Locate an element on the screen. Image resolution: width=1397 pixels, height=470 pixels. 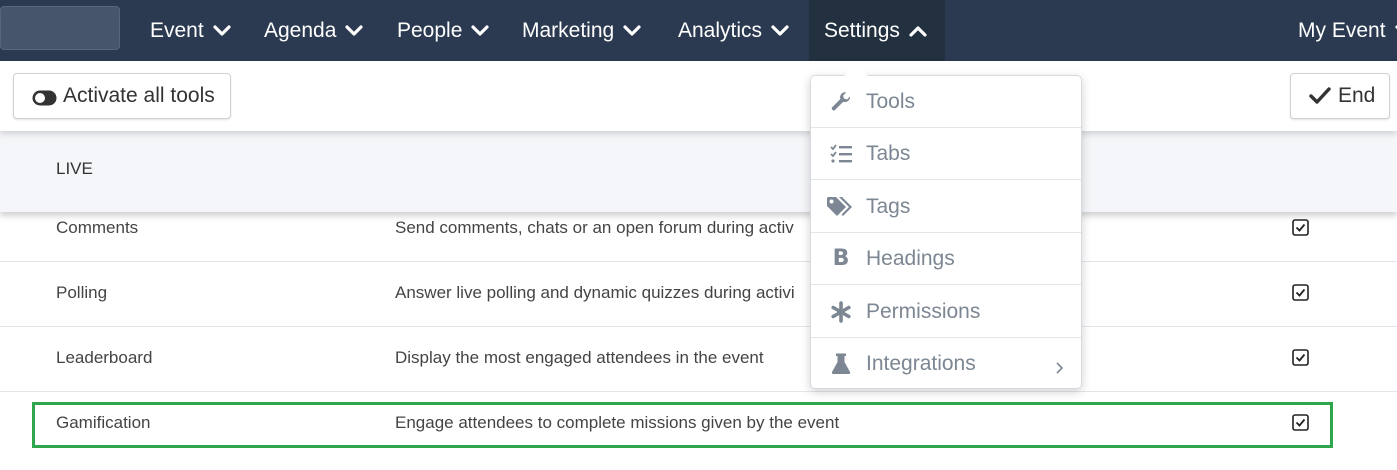
nav-analytics-label: Analytics is located at coordinates (720, 30).